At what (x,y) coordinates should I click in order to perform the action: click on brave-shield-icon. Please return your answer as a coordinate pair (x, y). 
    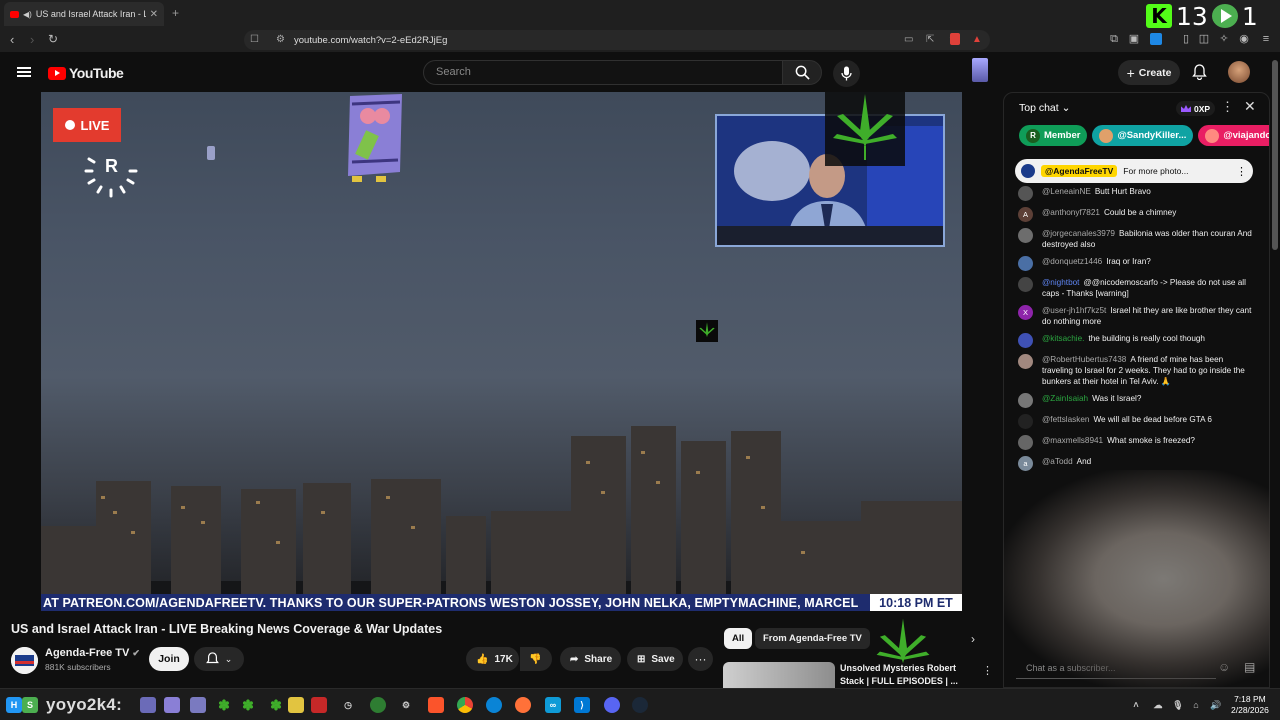
    Looking at the image, I should click on (955, 39).